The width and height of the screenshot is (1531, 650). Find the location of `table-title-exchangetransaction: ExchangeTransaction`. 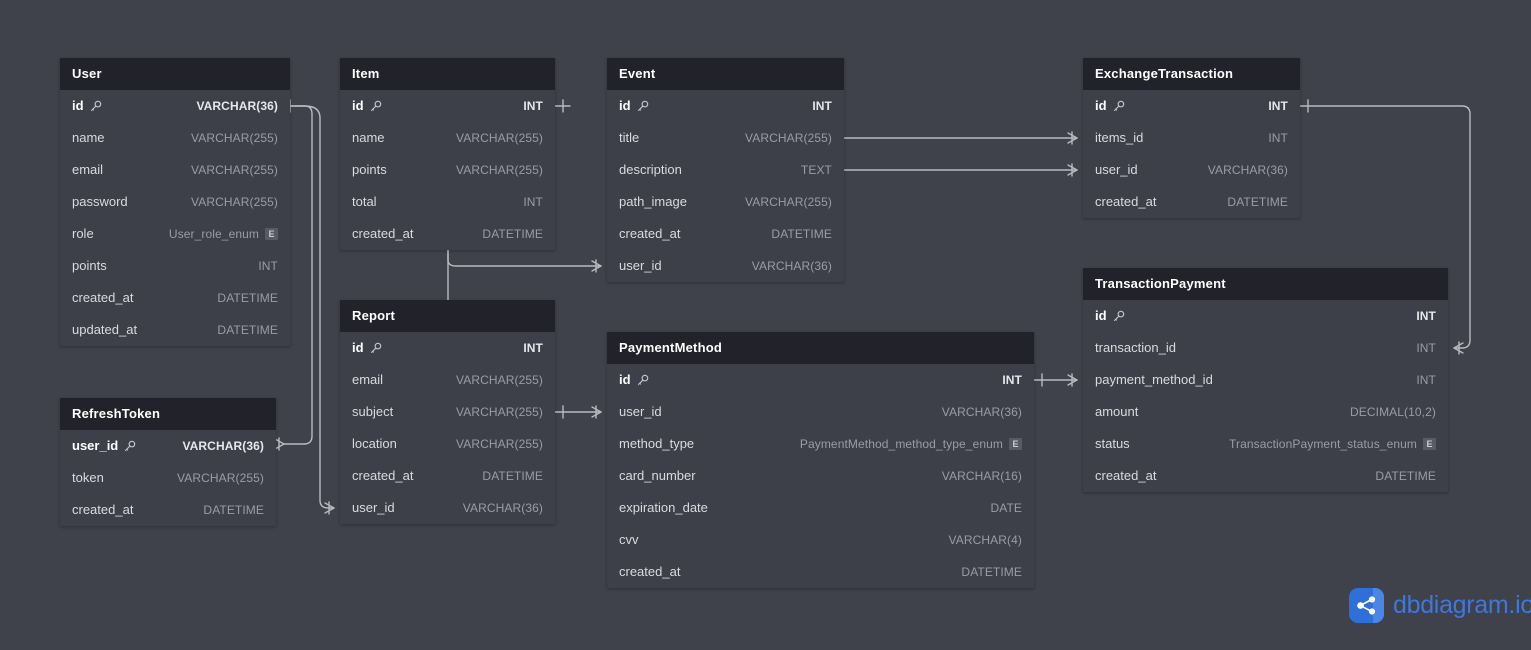

table-title-exchangetransaction: ExchangeTransaction is located at coordinates (1191, 74).